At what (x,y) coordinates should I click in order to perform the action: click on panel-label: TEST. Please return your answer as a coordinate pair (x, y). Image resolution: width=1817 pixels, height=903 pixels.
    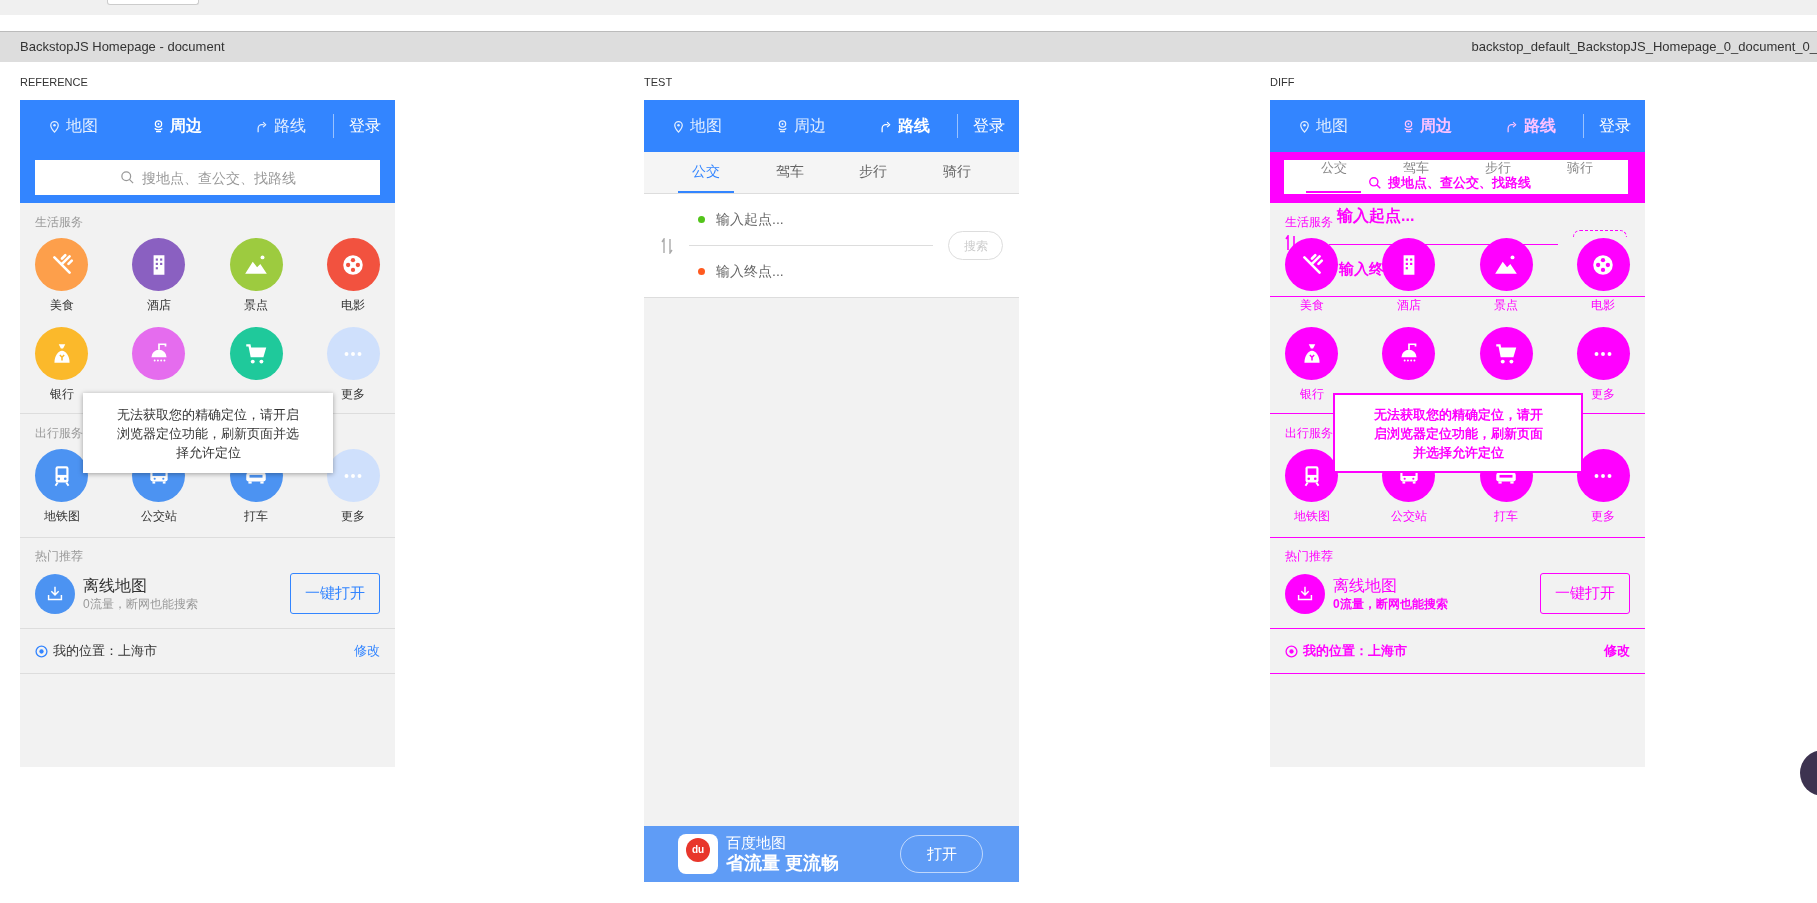
    Looking at the image, I should click on (658, 82).